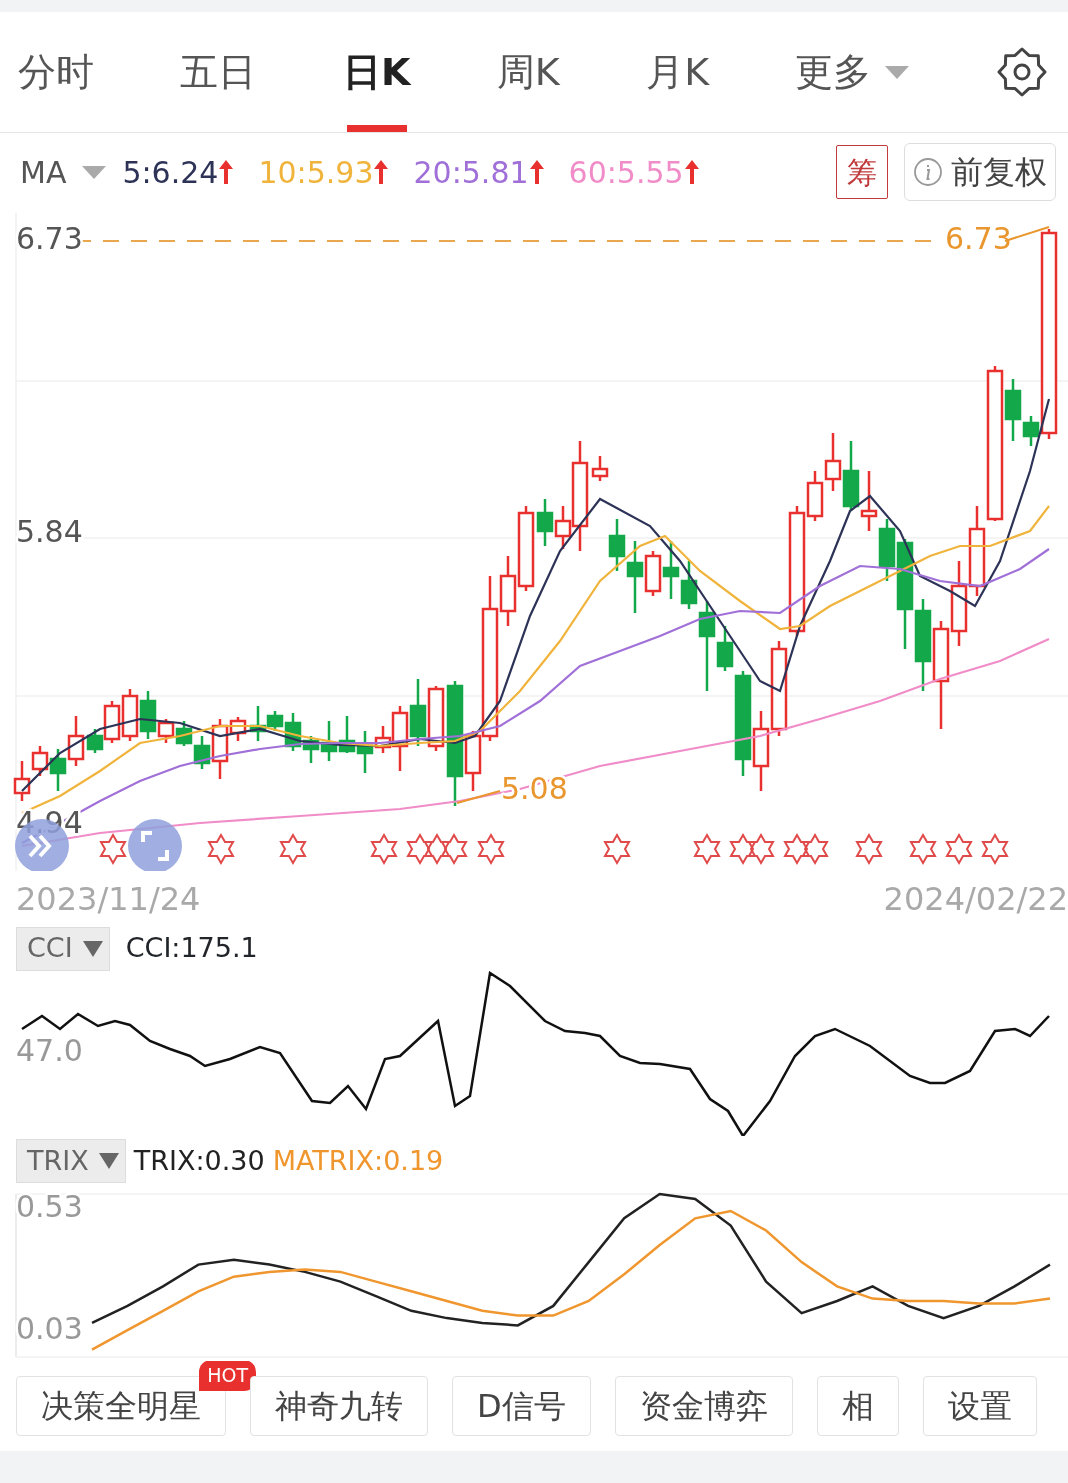  I want to click on tab: 五日, so click(218, 72).